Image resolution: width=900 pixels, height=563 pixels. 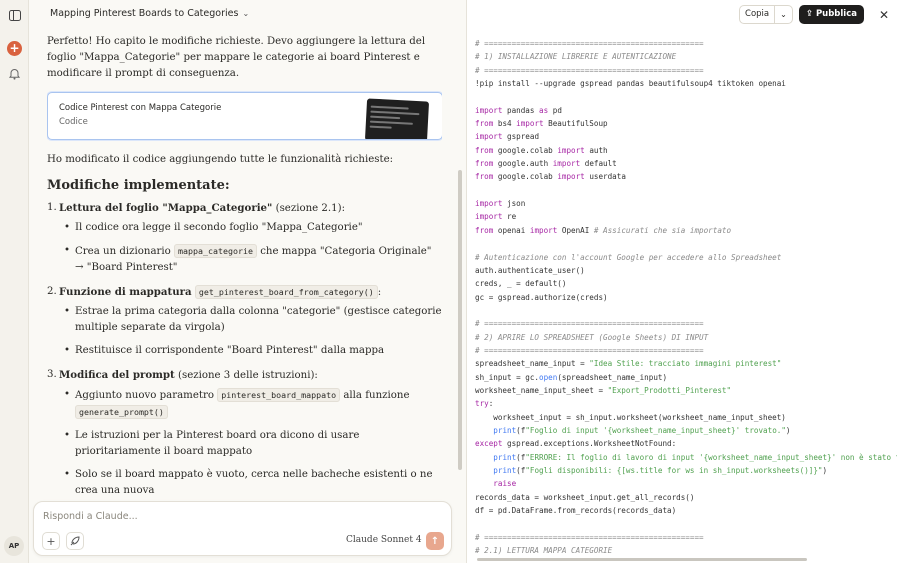 I want to click on left-rail: + AP, so click(x=14, y=281).